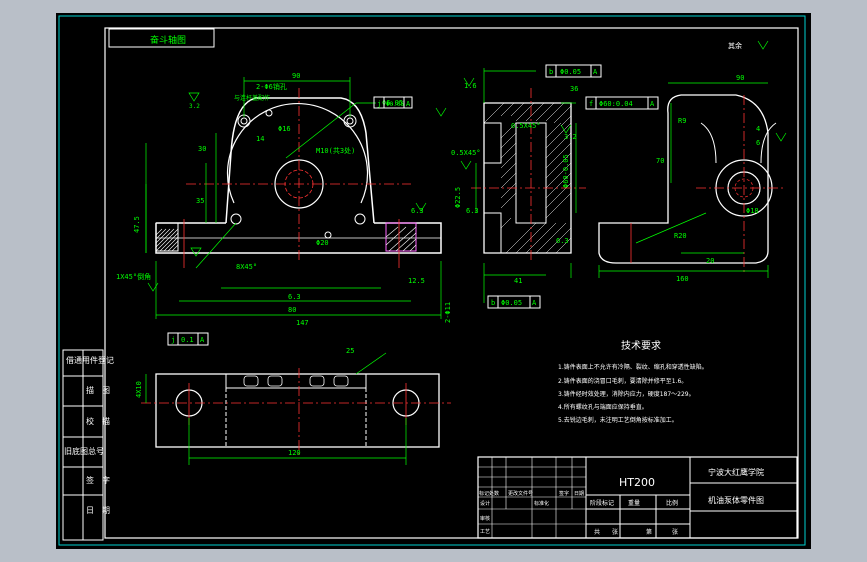 The width and height of the screenshot is (867, 562). Describe the element at coordinates (520, 493) in the screenshot. I see `tb-label-change: 更改文件号` at that location.